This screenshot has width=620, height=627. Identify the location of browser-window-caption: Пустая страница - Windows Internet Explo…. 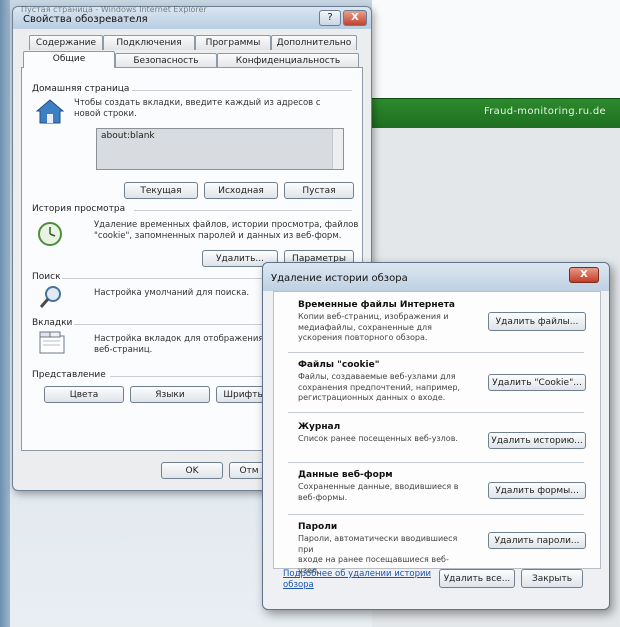
(114, 9).